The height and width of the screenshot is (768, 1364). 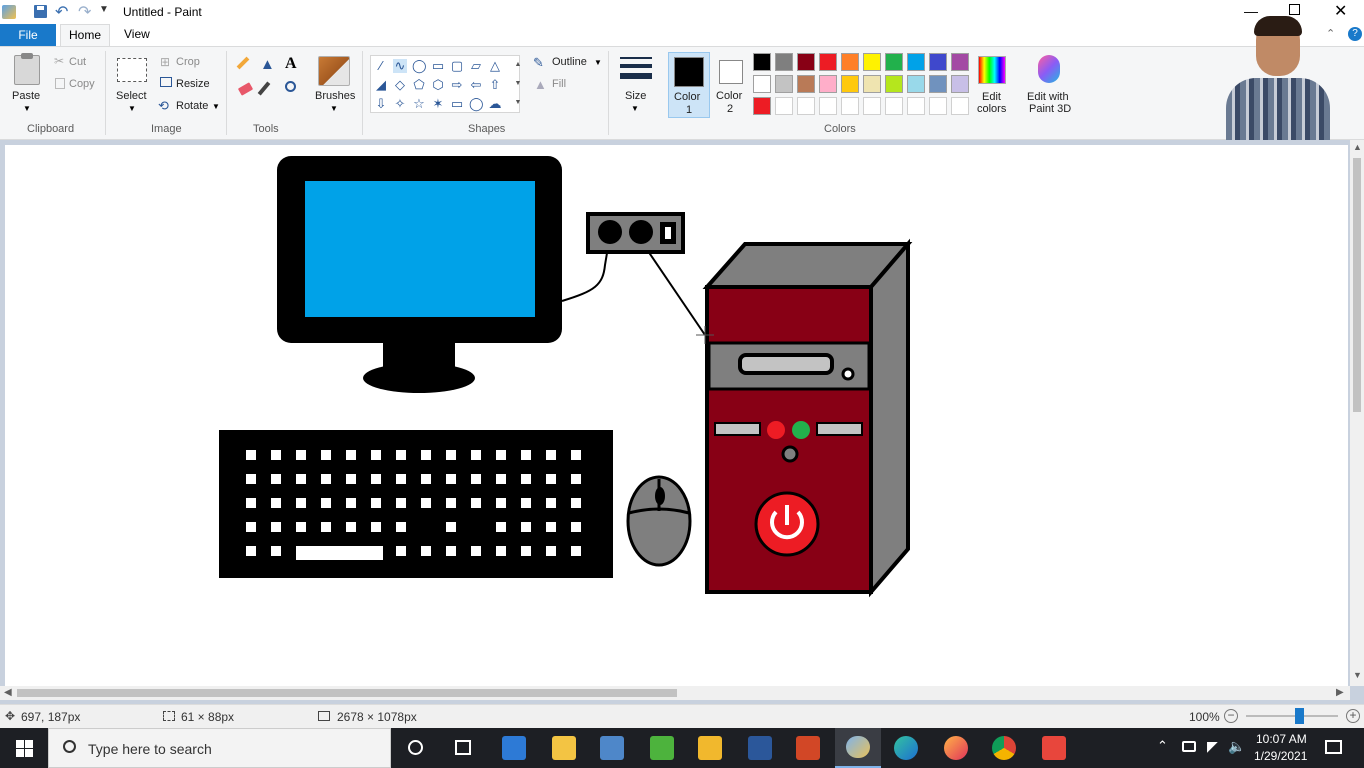 What do you see at coordinates (635, 108) in the screenshot?
I see `size-dropdown-icon: ▼` at bounding box center [635, 108].